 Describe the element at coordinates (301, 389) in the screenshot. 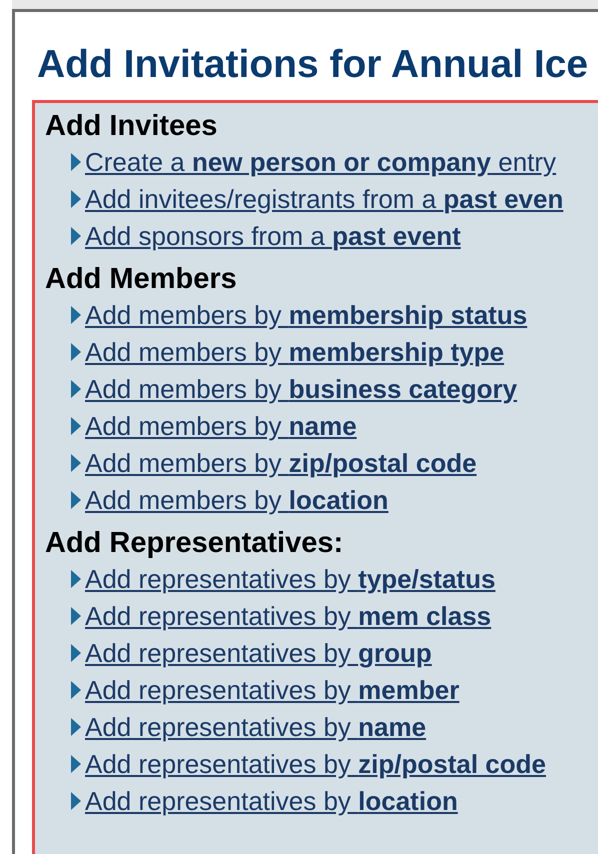

I see `option-link: Add members by business category` at that location.